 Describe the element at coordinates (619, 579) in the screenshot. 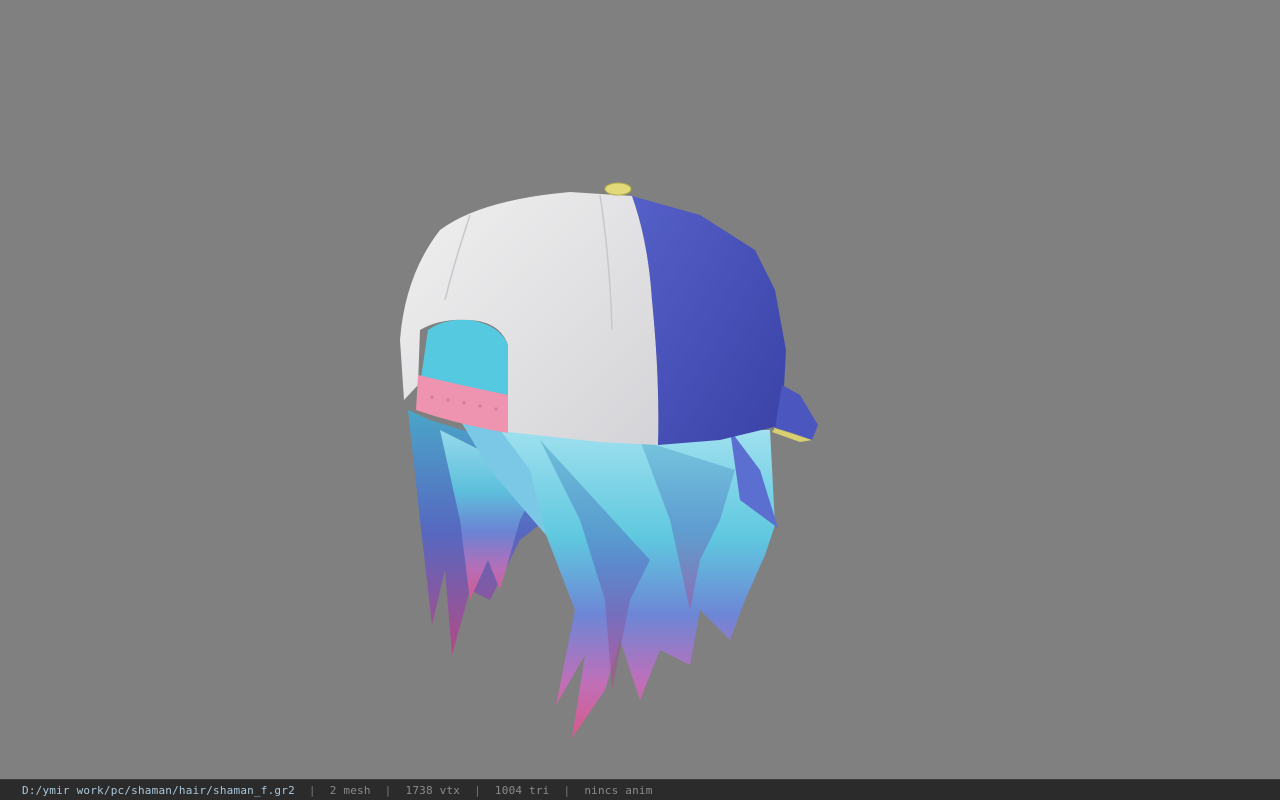

I see `hair-front` at that location.